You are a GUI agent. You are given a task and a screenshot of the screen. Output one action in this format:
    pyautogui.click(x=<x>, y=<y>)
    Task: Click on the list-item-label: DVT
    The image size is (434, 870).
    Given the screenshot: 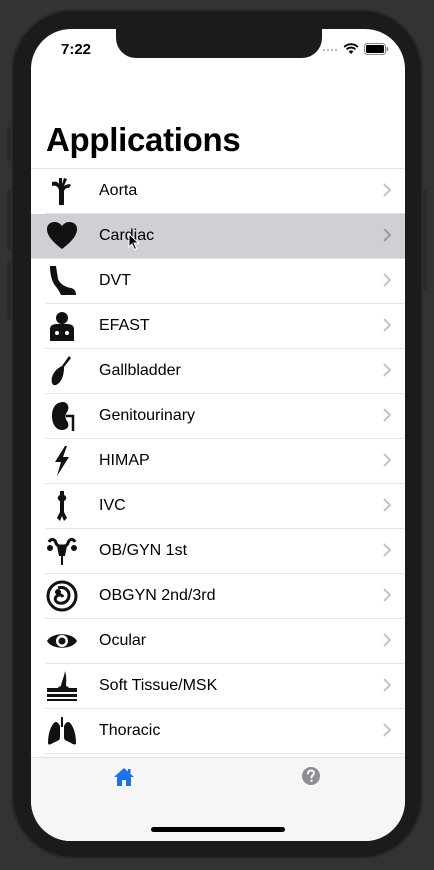 What is the action you would take?
    pyautogui.click(x=115, y=280)
    